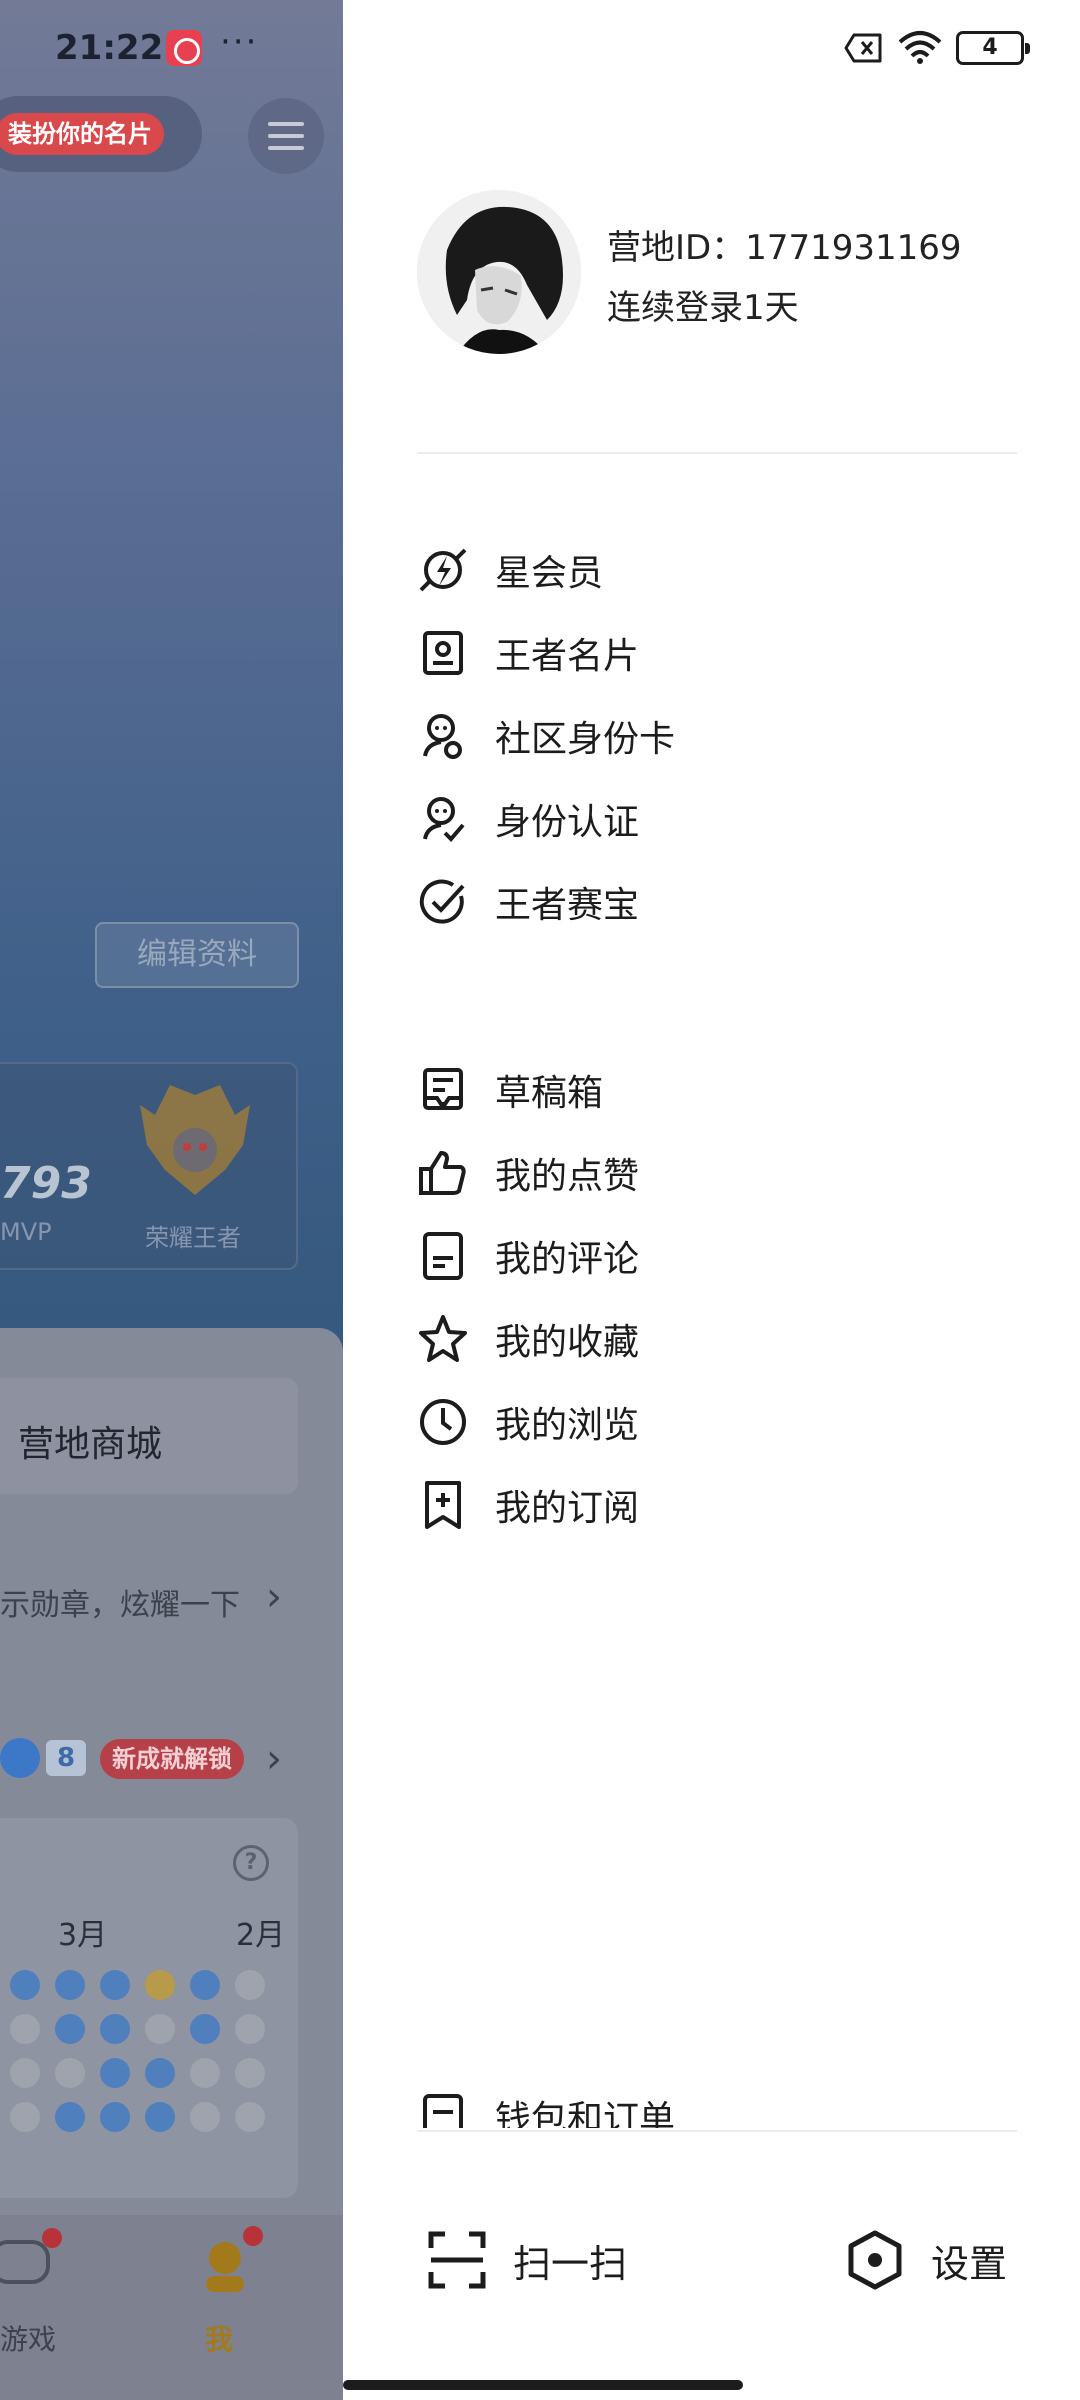  What do you see at coordinates (969, 2263) in the screenshot?
I see `settings-label: 设置` at bounding box center [969, 2263].